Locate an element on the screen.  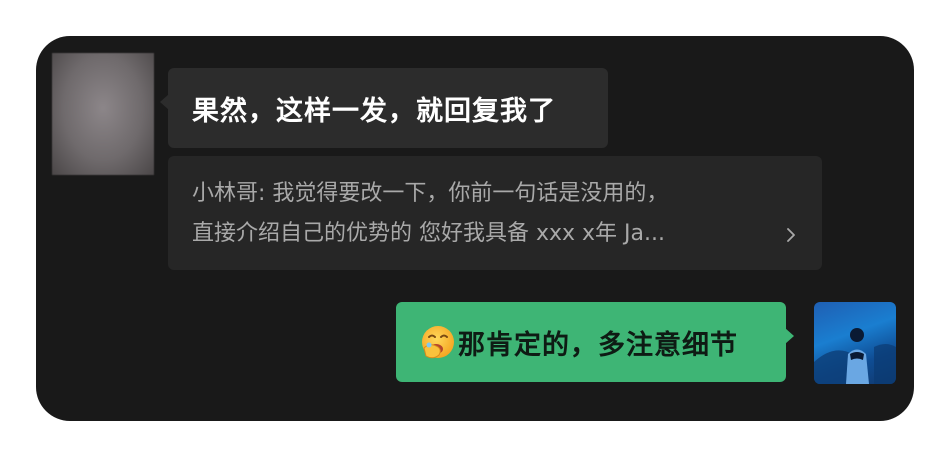
person-silhouette-icon is located at coordinates (855, 356).